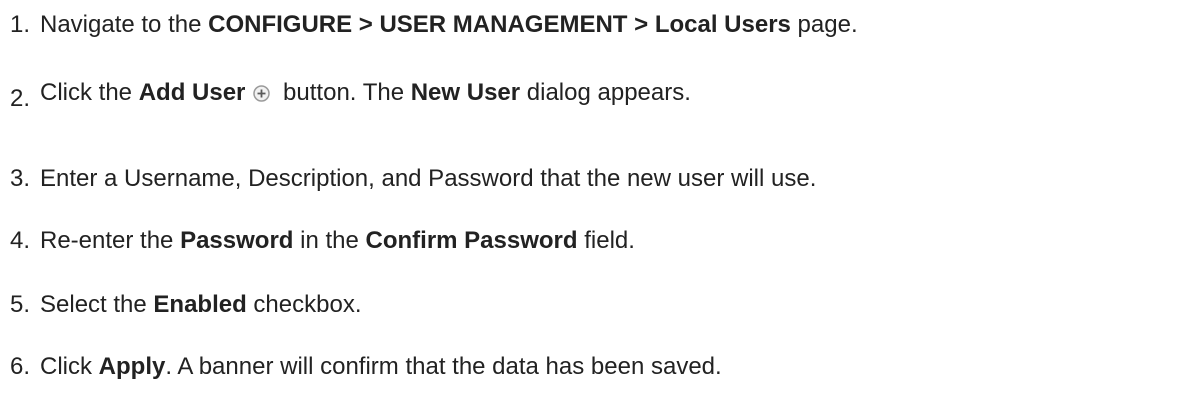  Describe the element at coordinates (97, 304) in the screenshot. I see `step-text: Select the` at that location.